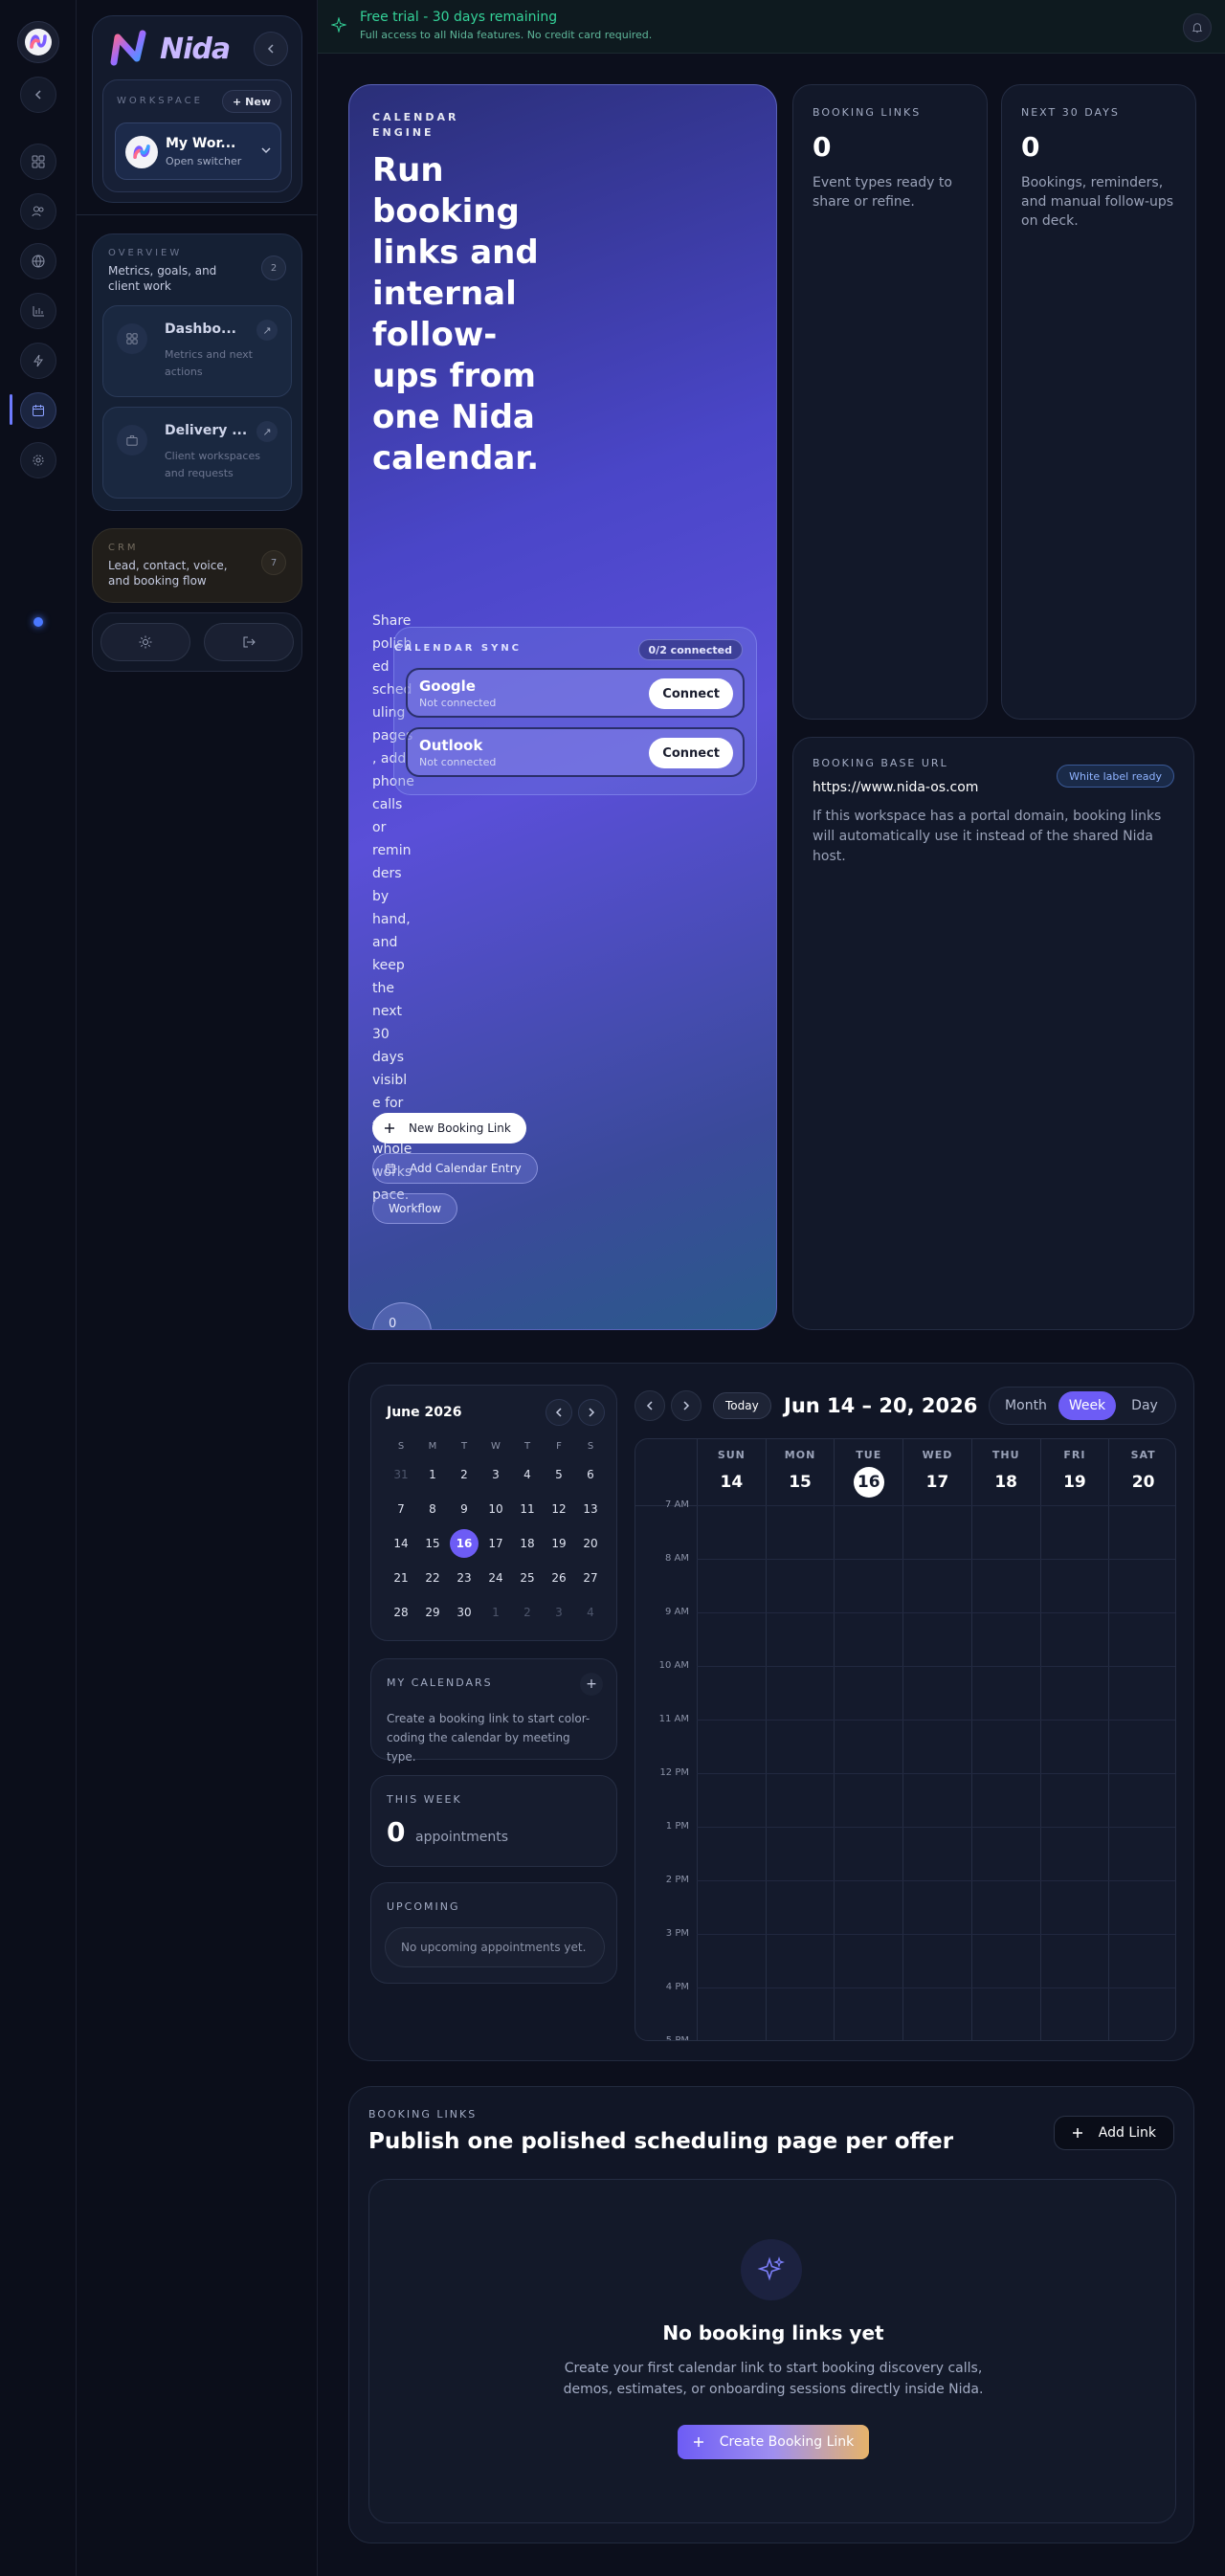  I want to click on add-calendar-button: +, so click(592, 1684).